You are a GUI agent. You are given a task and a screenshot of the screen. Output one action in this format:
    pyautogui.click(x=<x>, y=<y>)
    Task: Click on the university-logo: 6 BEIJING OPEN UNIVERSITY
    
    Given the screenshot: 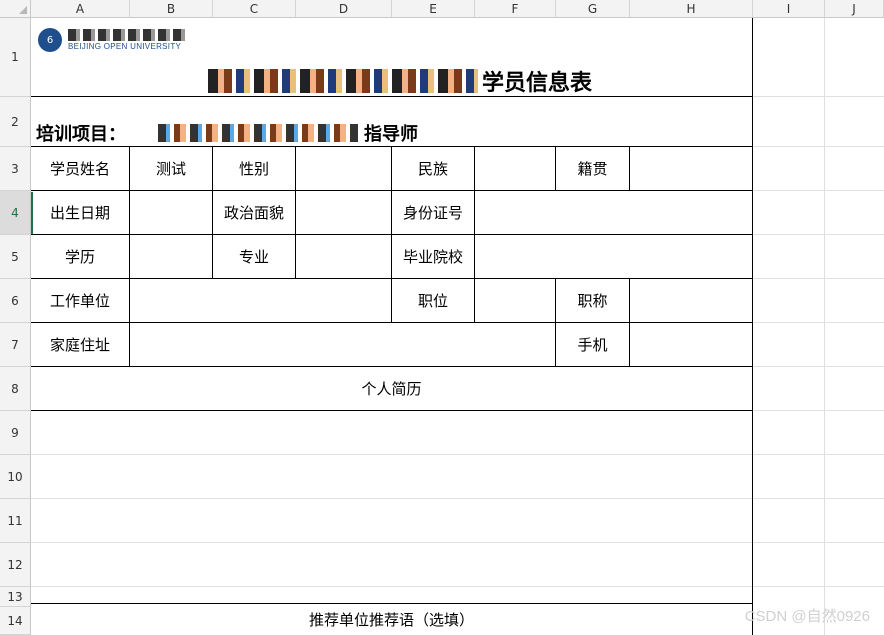 What is the action you would take?
    pyautogui.click(x=123, y=41)
    